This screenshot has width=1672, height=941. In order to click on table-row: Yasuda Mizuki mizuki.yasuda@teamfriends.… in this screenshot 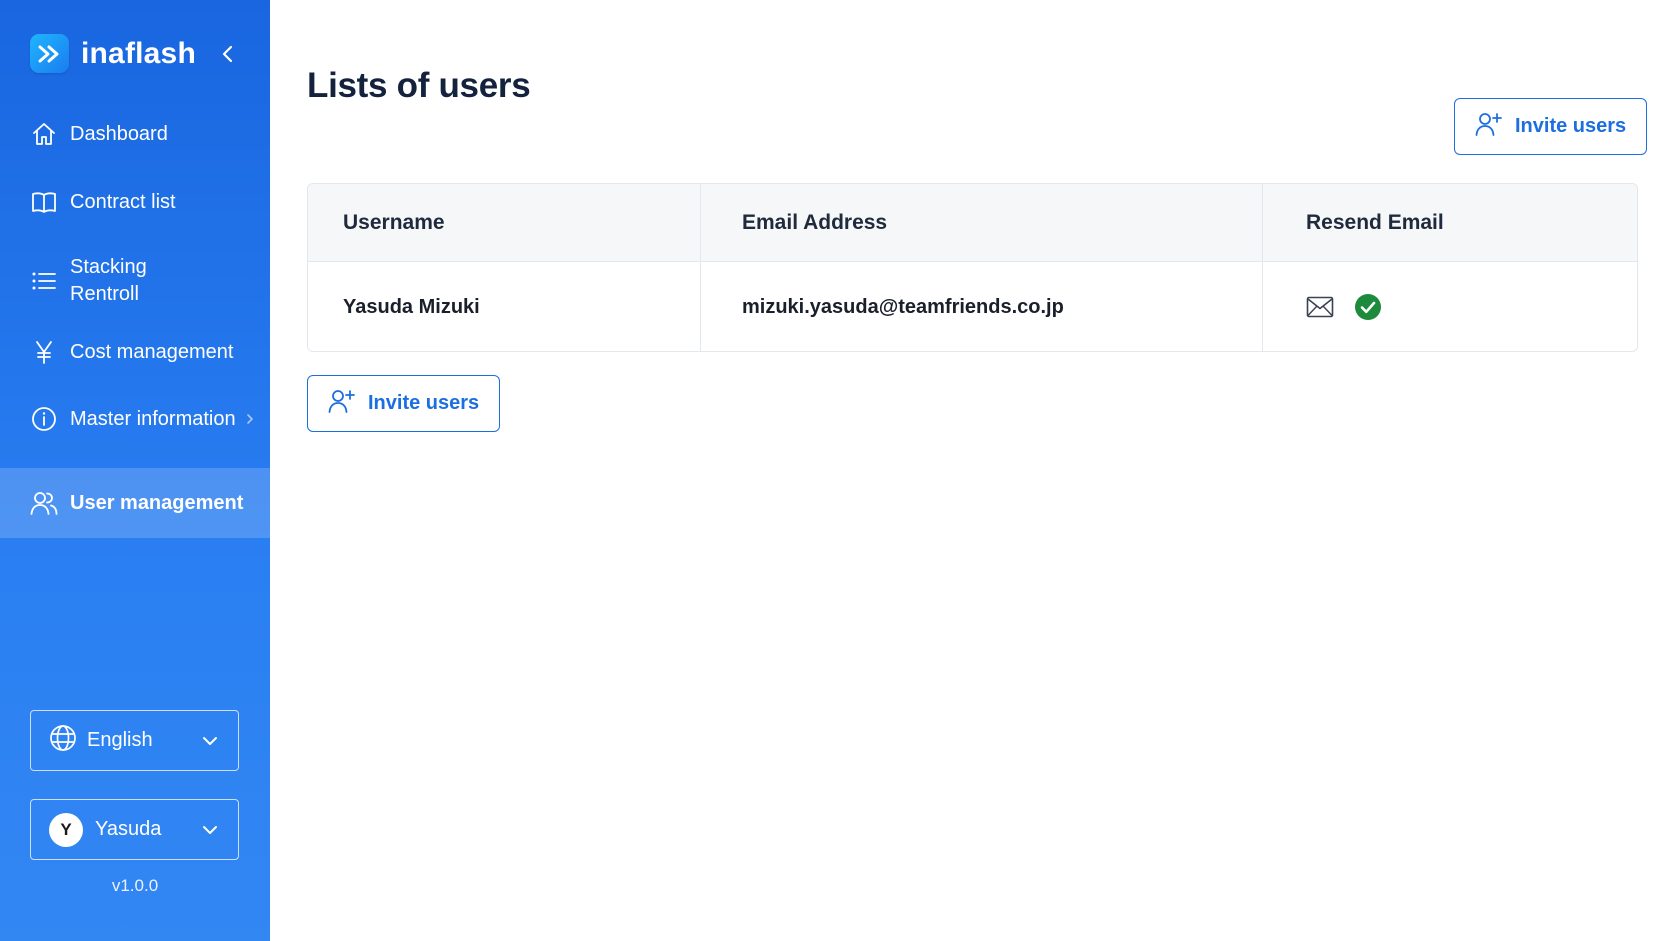, I will do `click(972, 306)`.